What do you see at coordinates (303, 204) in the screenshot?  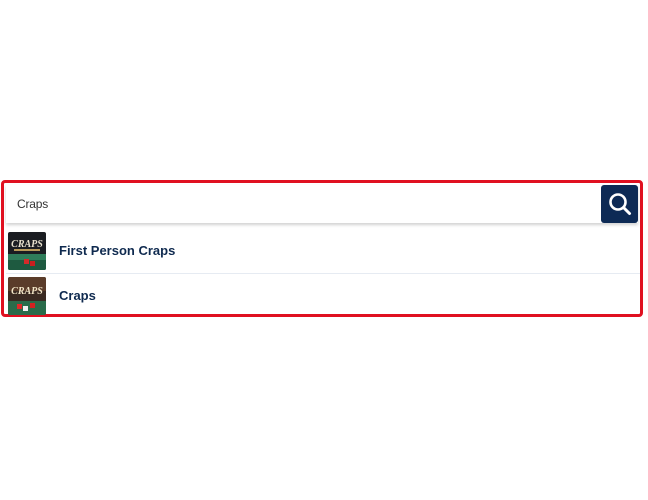 I see `search-input` at bounding box center [303, 204].